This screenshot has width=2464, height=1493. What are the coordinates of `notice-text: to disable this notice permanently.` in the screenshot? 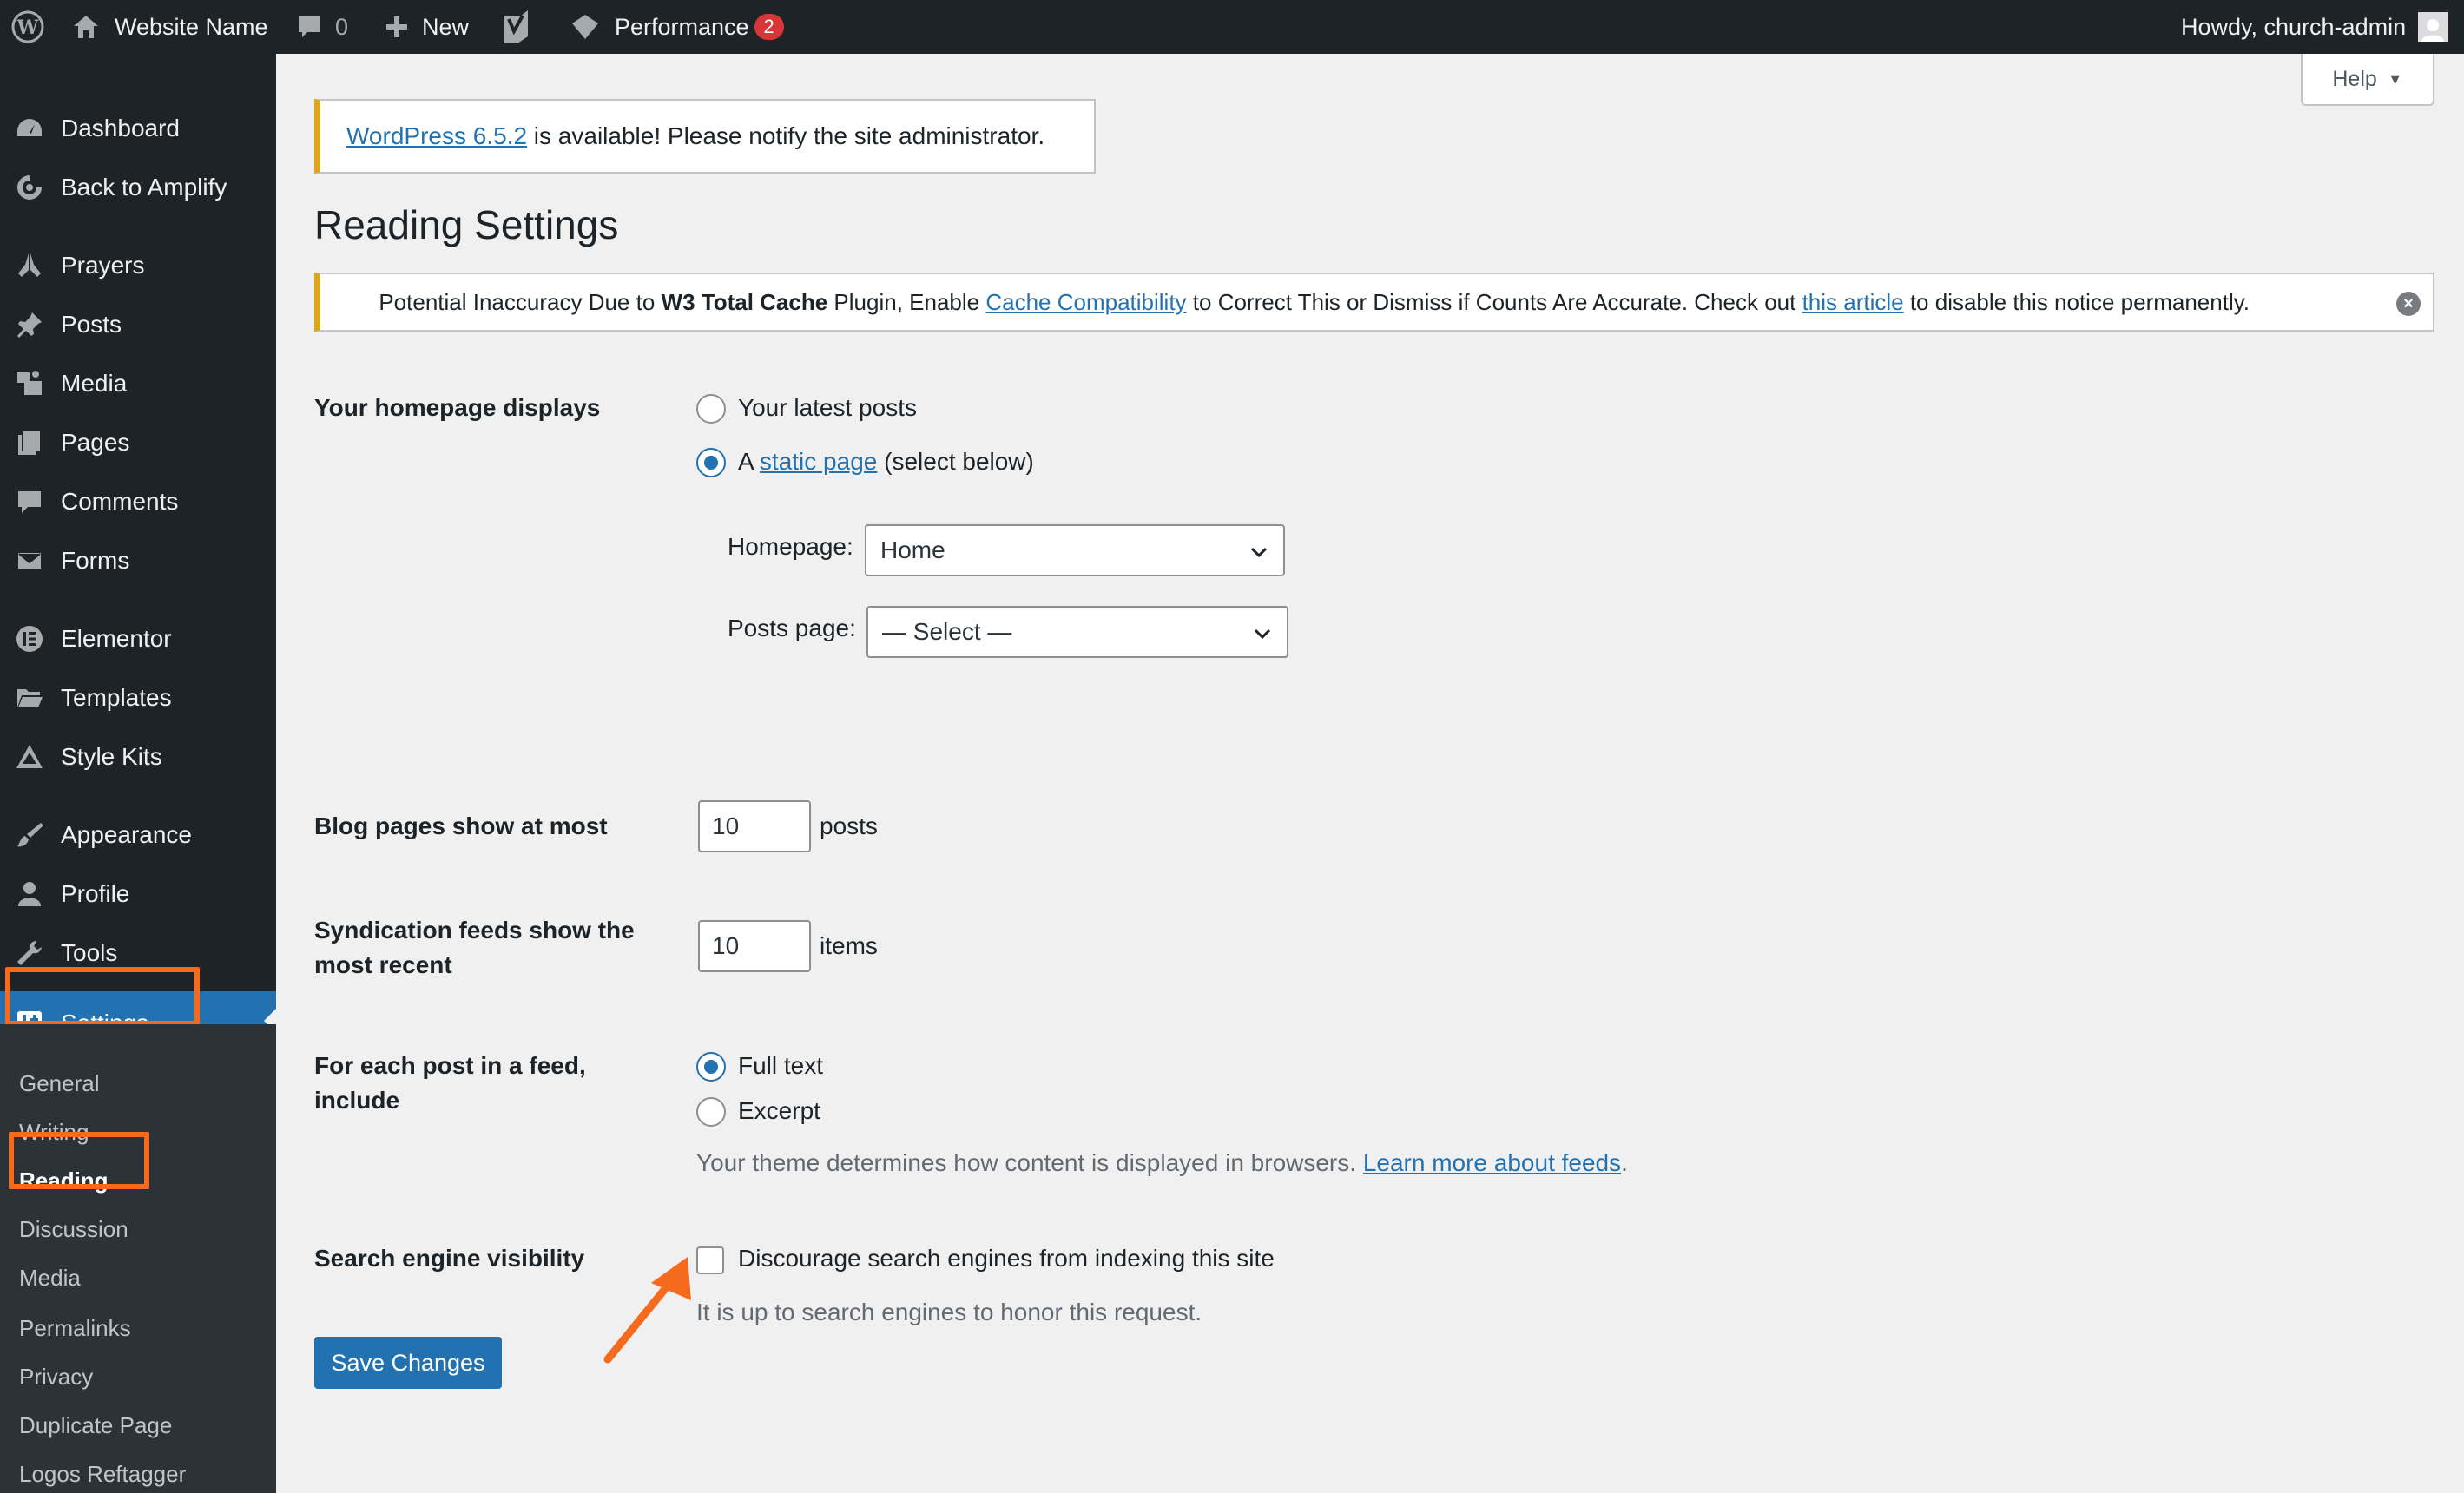 It's located at (2076, 301).